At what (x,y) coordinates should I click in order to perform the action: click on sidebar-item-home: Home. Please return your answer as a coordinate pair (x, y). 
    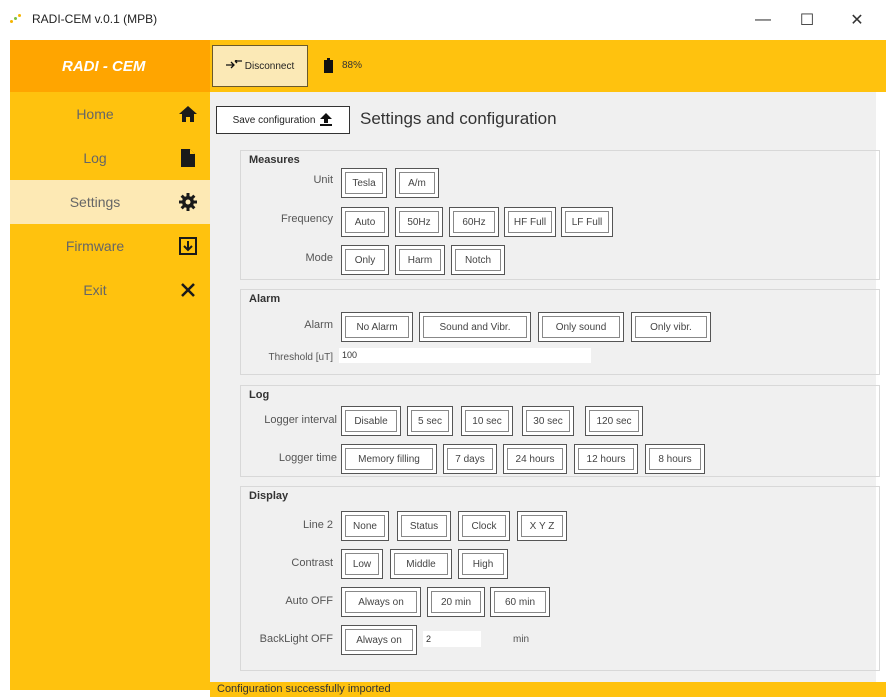
    Looking at the image, I should click on (110, 114).